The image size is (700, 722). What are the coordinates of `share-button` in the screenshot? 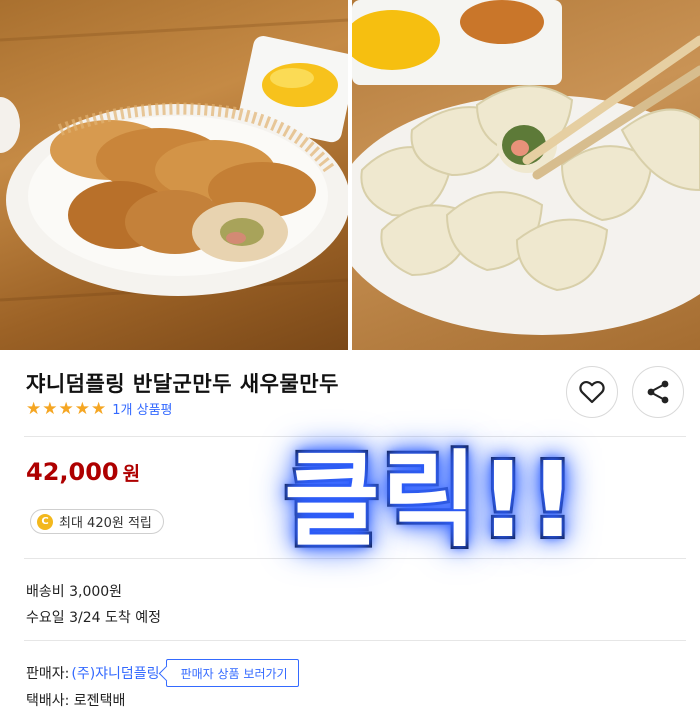 It's located at (658, 392).